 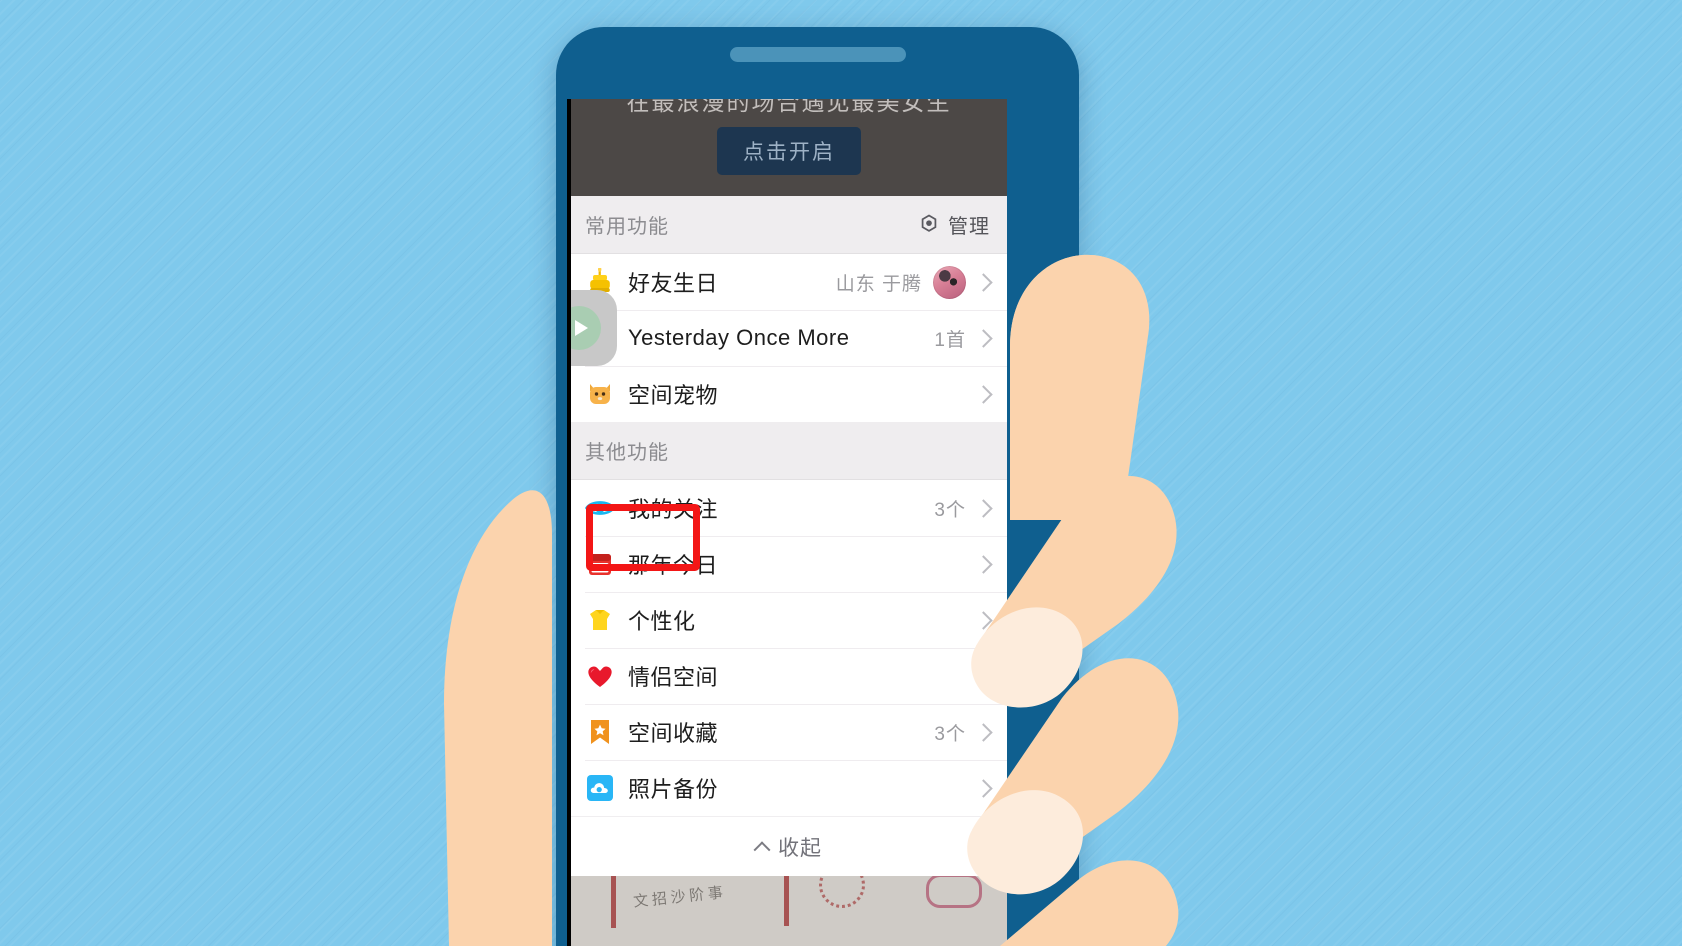 What do you see at coordinates (789, 151) in the screenshot?
I see `promo-open-button: 点击开启` at bounding box center [789, 151].